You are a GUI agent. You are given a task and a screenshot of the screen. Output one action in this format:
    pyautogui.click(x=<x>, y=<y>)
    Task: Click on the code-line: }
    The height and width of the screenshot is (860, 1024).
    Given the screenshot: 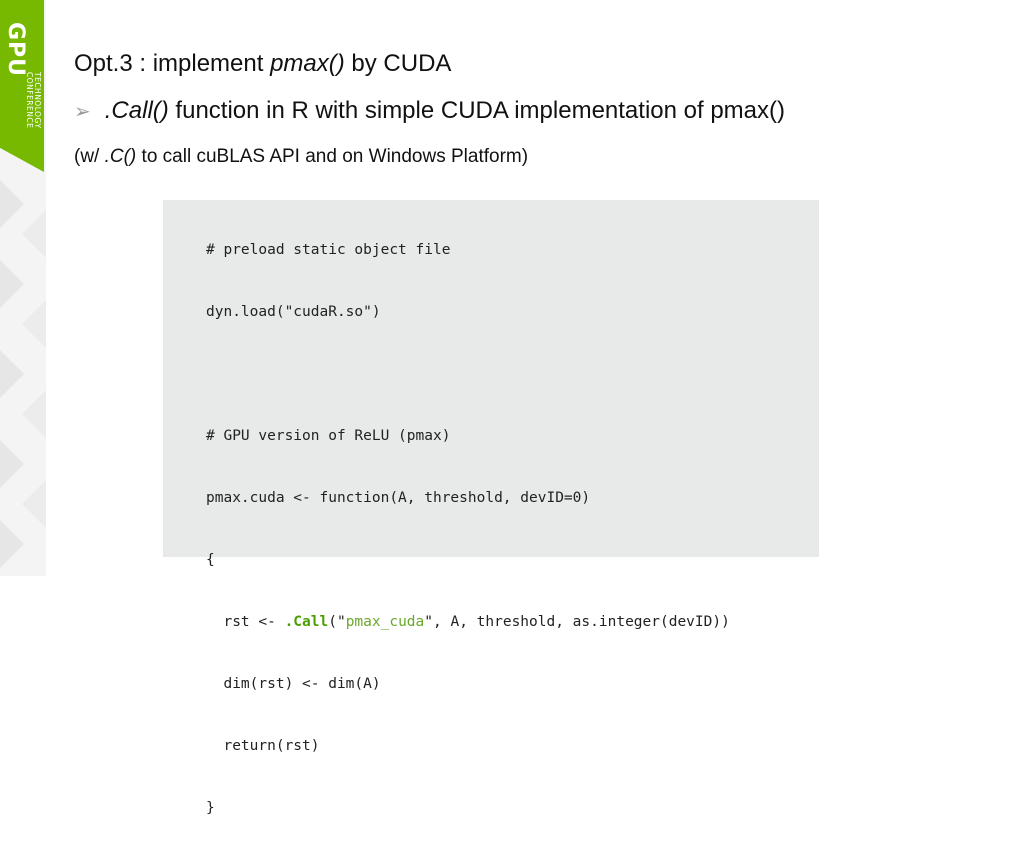 What is the action you would take?
    pyautogui.click(x=210, y=808)
    